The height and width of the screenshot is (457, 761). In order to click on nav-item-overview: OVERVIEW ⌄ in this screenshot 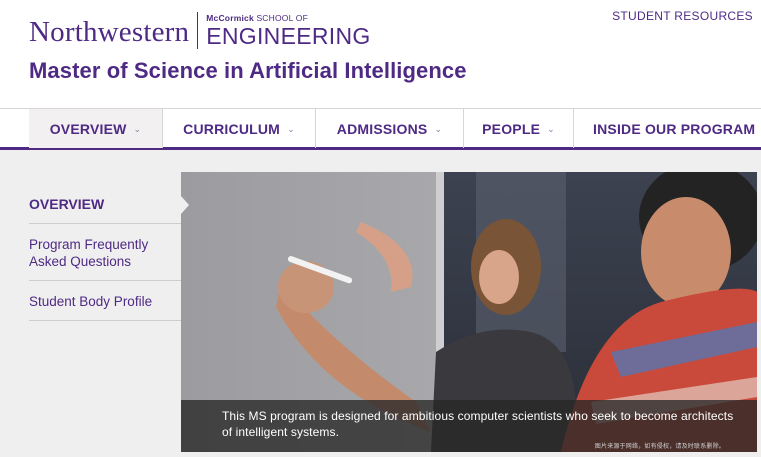, I will do `click(96, 128)`.